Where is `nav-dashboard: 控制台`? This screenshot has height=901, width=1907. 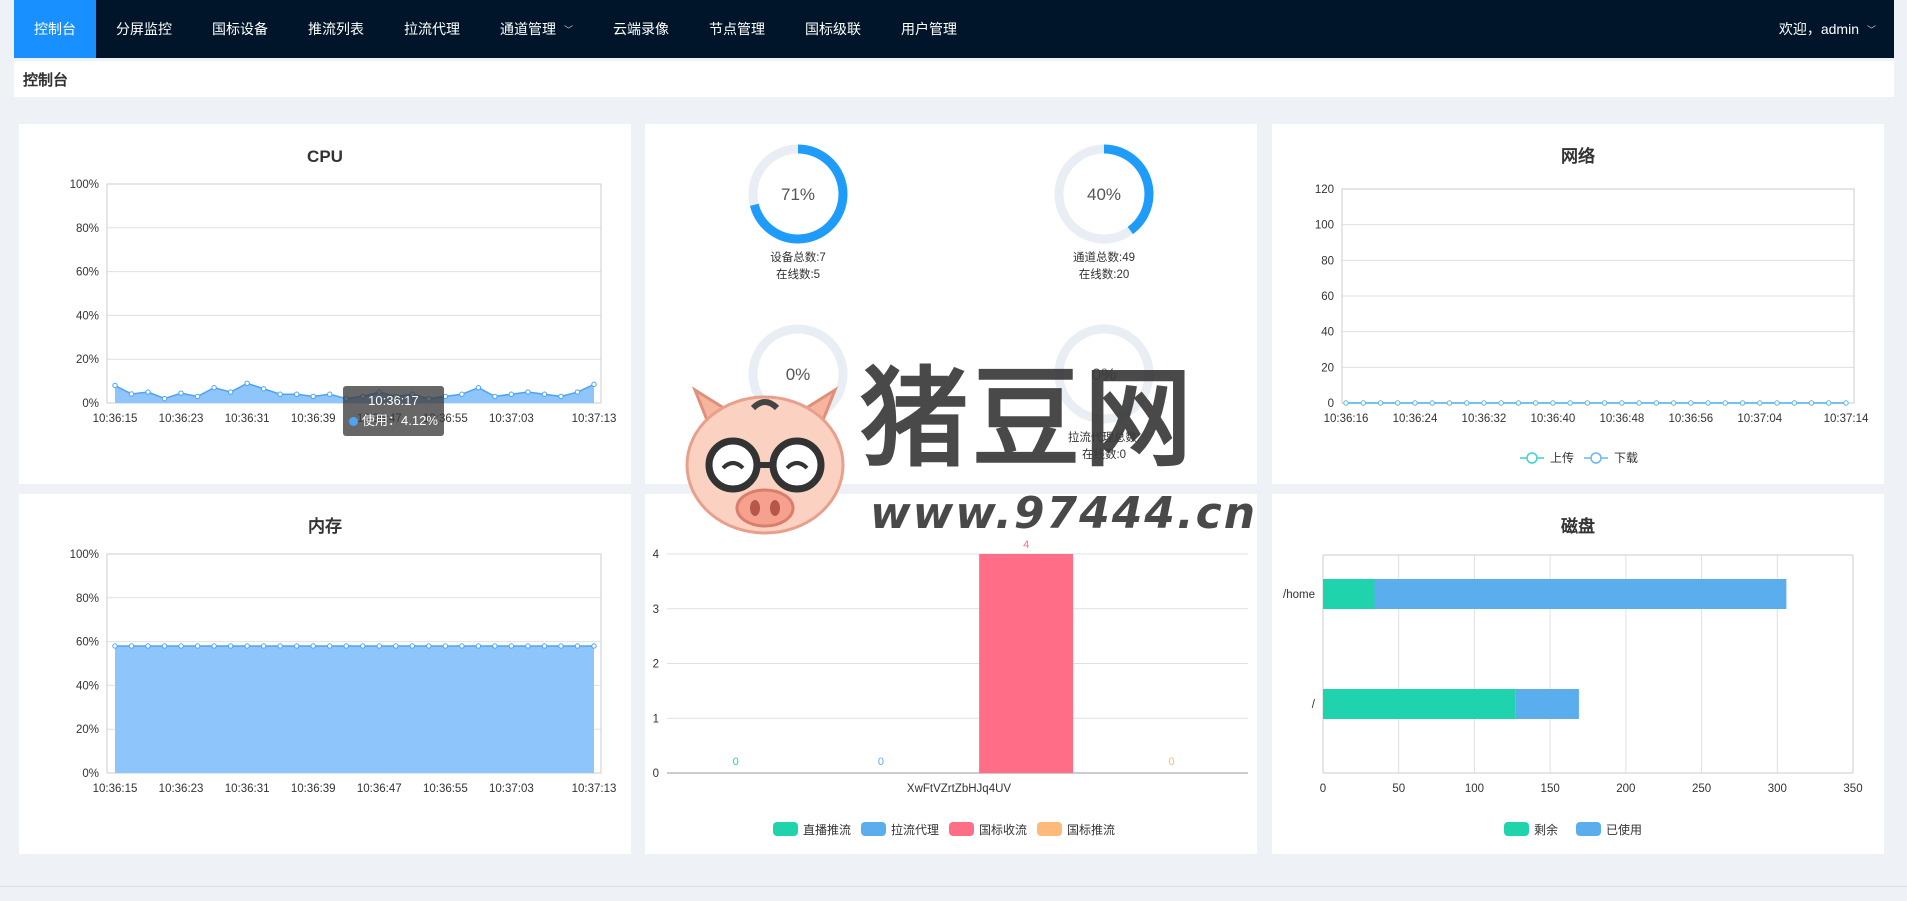
nav-dashboard: 控制台 is located at coordinates (55, 29).